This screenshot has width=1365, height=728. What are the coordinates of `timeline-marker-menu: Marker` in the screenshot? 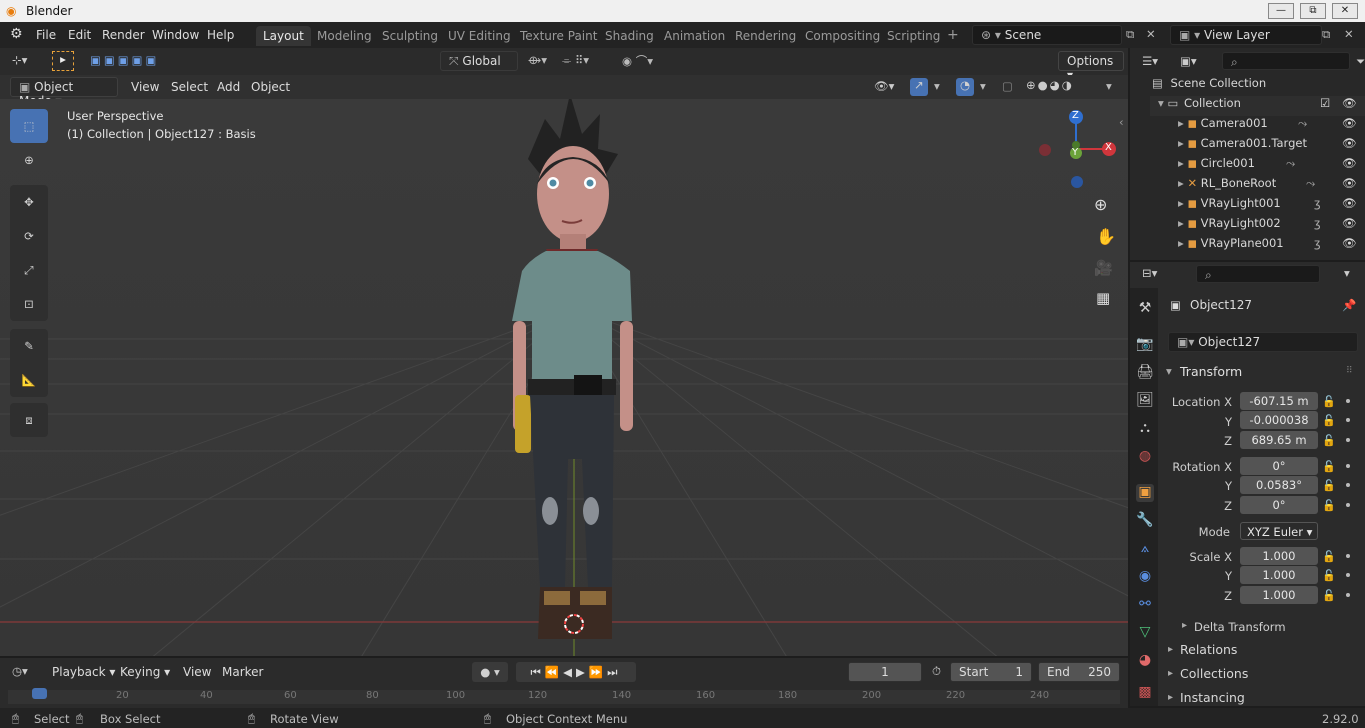 It's located at (242, 672).